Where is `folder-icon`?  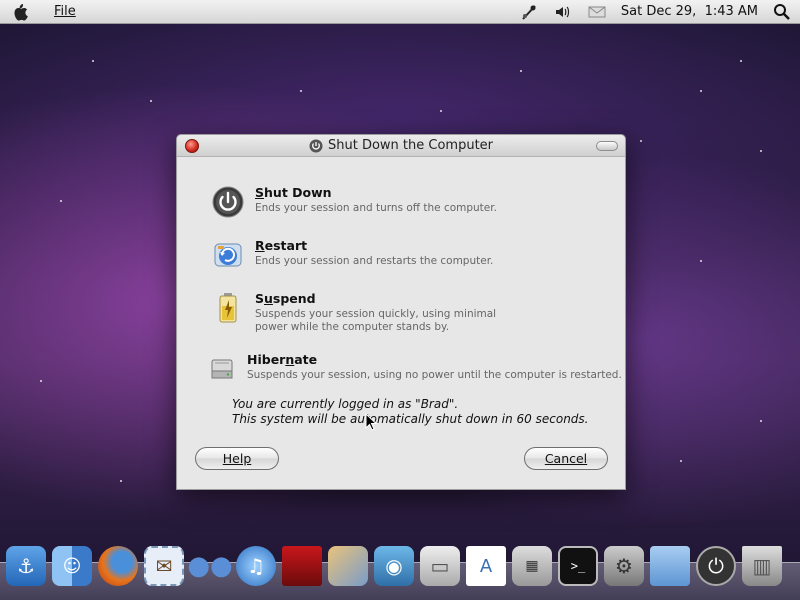
folder-icon is located at coordinates (670, 566).